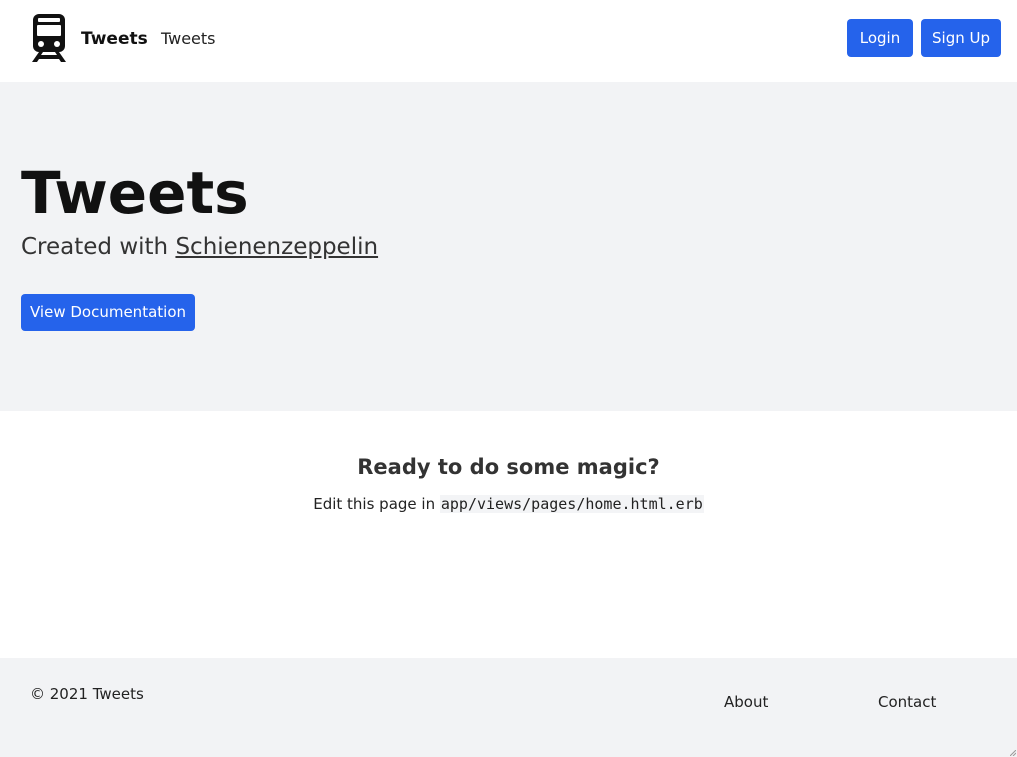 The width and height of the screenshot is (1017, 757). I want to click on navbar: Tweets Tweets Login Sign Up, so click(508, 41).